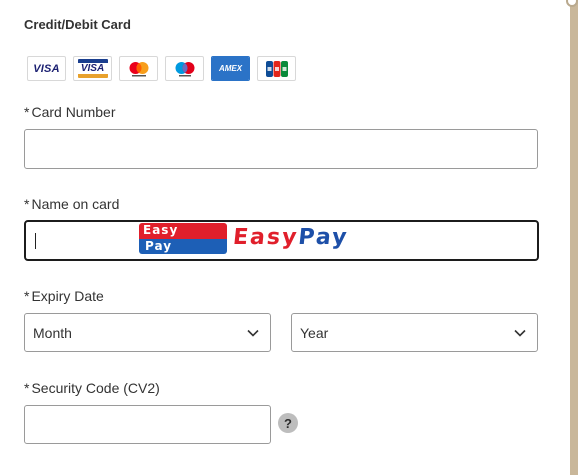  Describe the element at coordinates (92, 388) in the screenshot. I see `security-code-label: * Security Code (CV2)` at that location.